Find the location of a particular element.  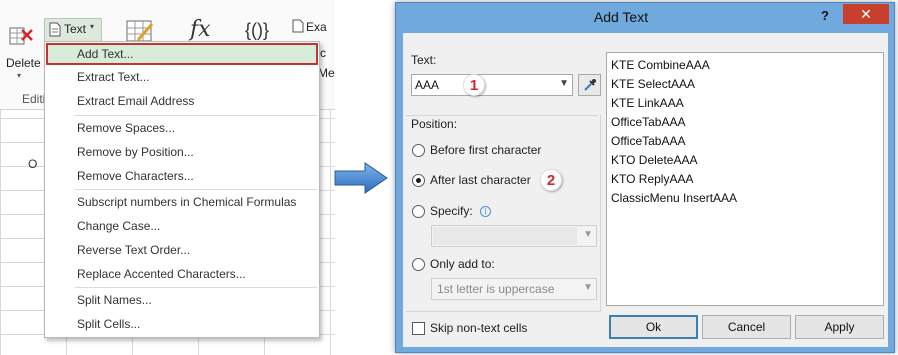

eyedropper-icon is located at coordinates (590, 86).